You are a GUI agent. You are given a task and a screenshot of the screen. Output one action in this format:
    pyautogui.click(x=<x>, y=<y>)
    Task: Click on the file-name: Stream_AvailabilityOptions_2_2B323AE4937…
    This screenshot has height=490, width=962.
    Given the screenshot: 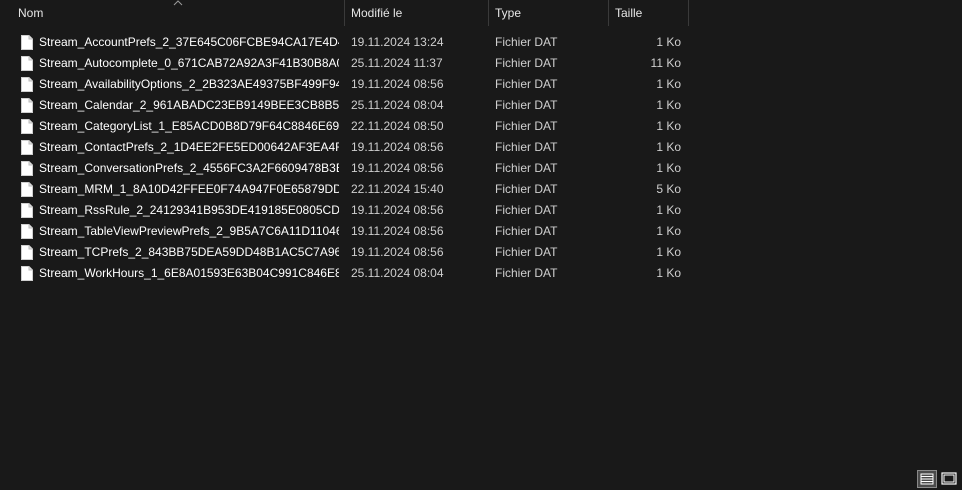 What is the action you would take?
    pyautogui.click(x=189, y=84)
    